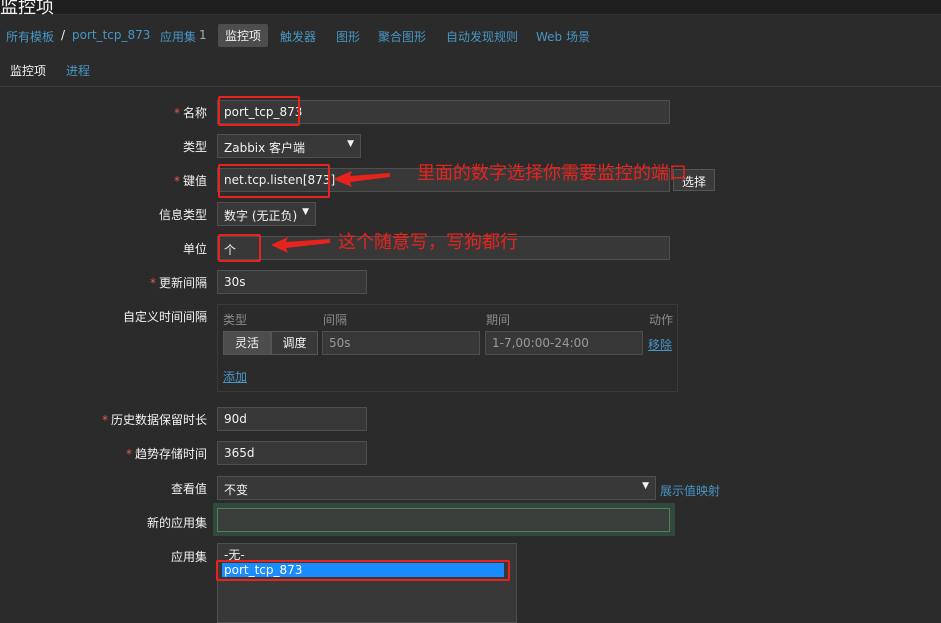  I want to click on history-label: * 历史数据保留时长, so click(154, 419).